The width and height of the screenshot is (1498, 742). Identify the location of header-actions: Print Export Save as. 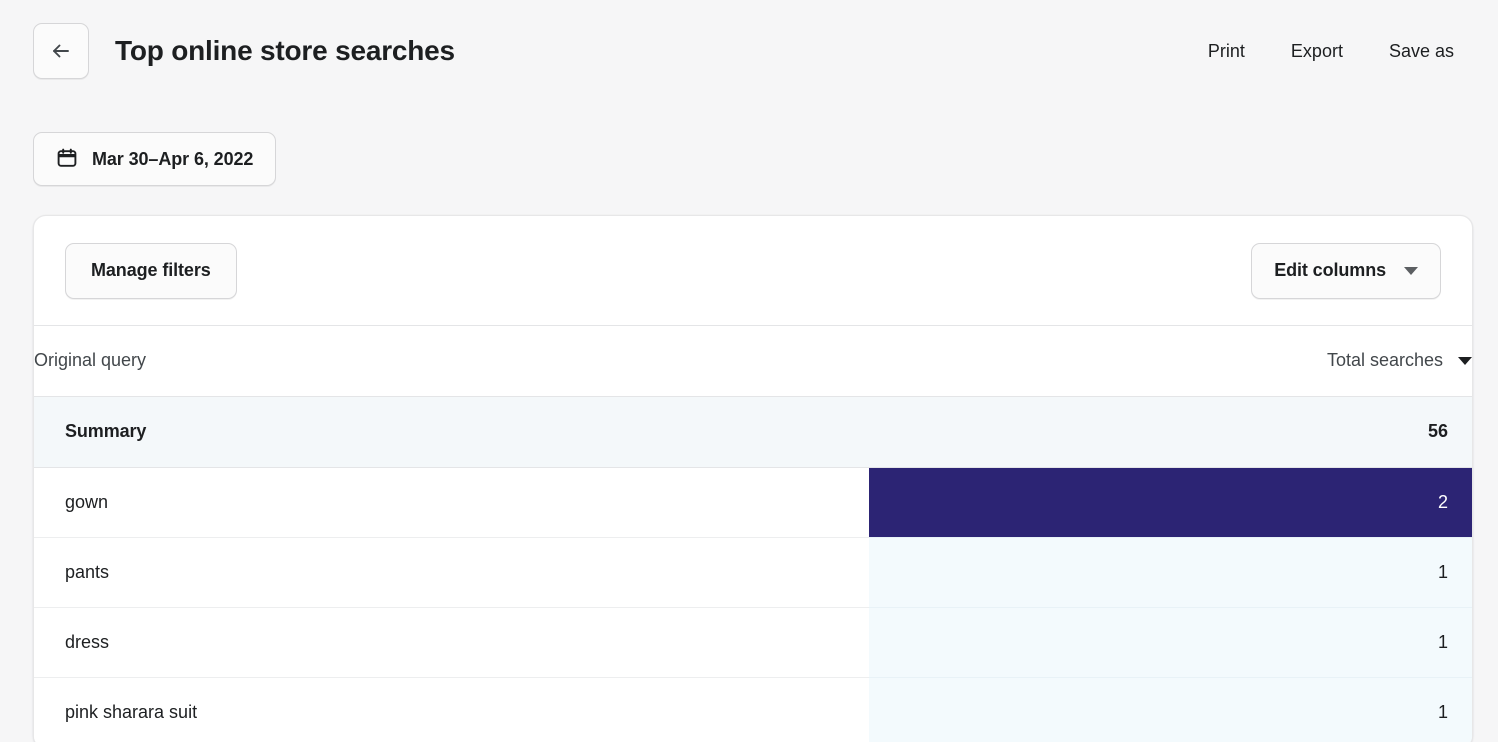
(1331, 51).